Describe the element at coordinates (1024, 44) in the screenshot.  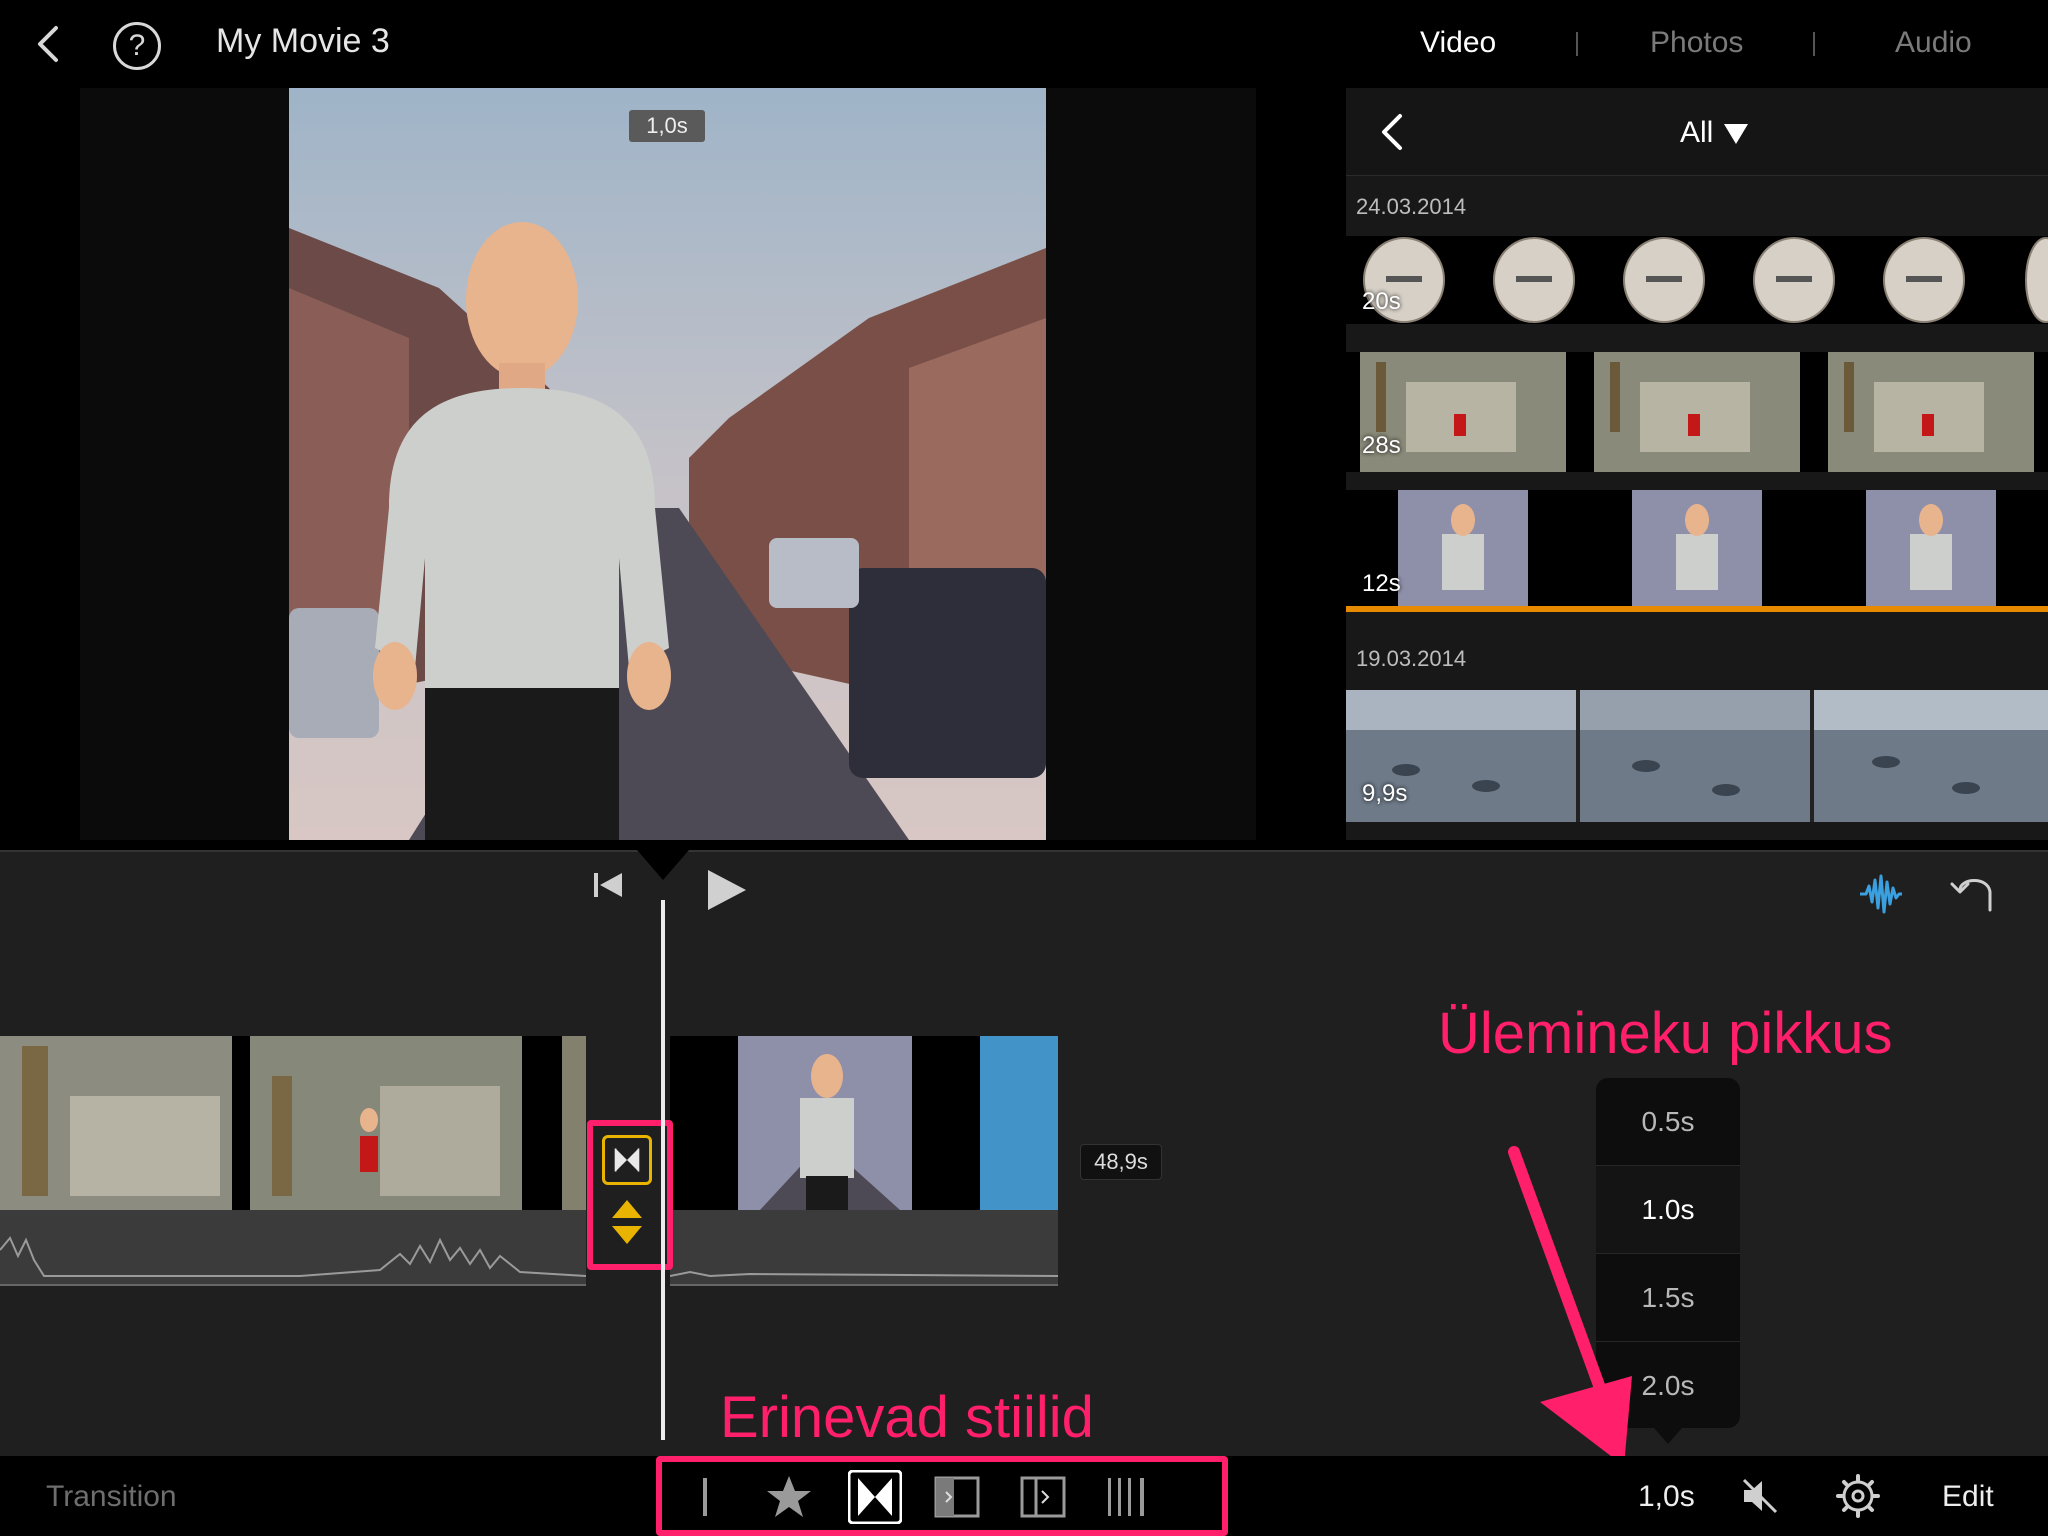
I see `top-bar: ? My Movie 3 Video Photos Audio` at that location.